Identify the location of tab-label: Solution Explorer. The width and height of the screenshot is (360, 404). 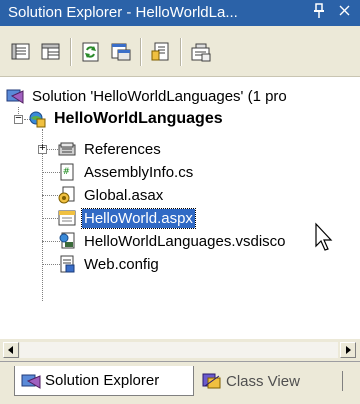
(102, 380).